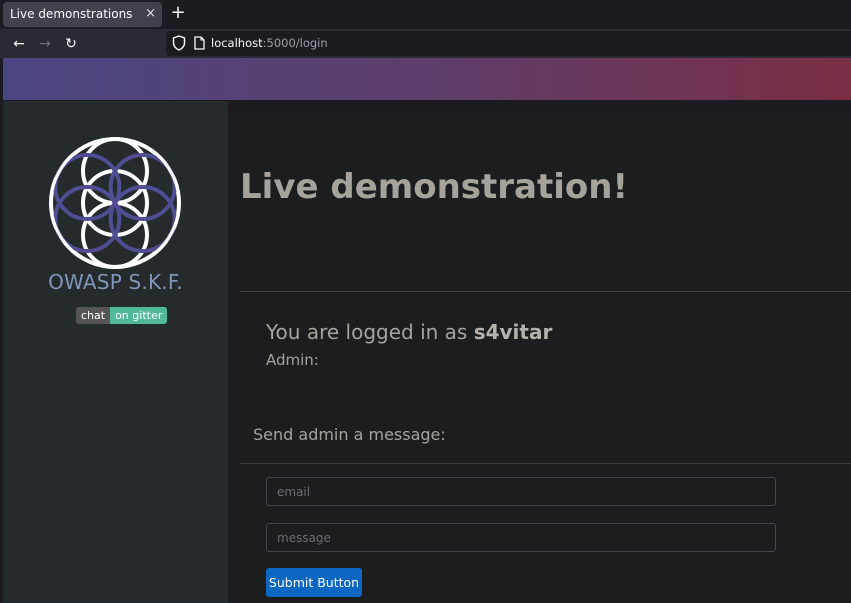 The width and height of the screenshot is (851, 603). What do you see at coordinates (178, 13) in the screenshot?
I see `new-tab-button: +` at bounding box center [178, 13].